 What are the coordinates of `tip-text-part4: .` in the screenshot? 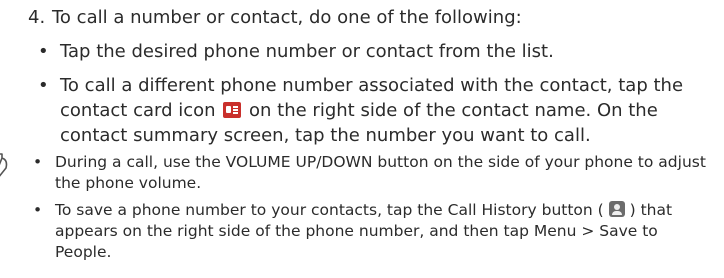 It's located at (109, 252).